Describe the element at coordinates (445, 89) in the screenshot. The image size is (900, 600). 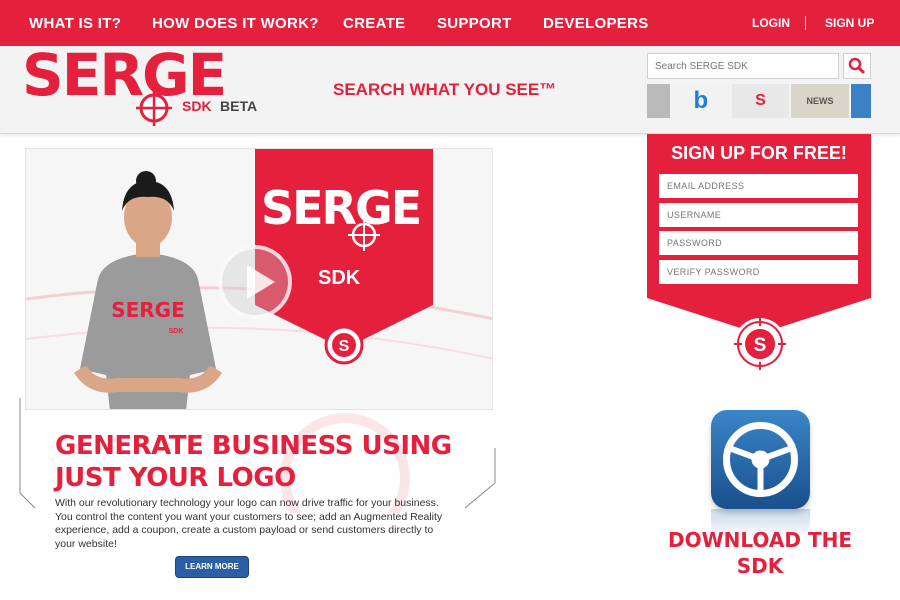
I see `tagline: SEARCH WHAT YOU SEE™` at that location.